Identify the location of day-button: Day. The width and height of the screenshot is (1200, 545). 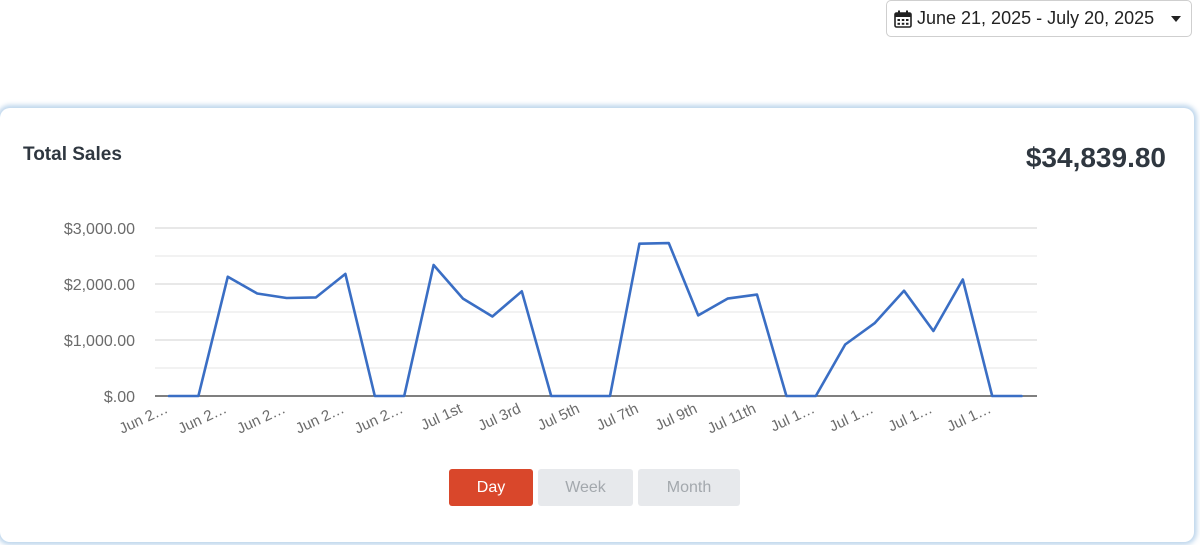
(491, 487).